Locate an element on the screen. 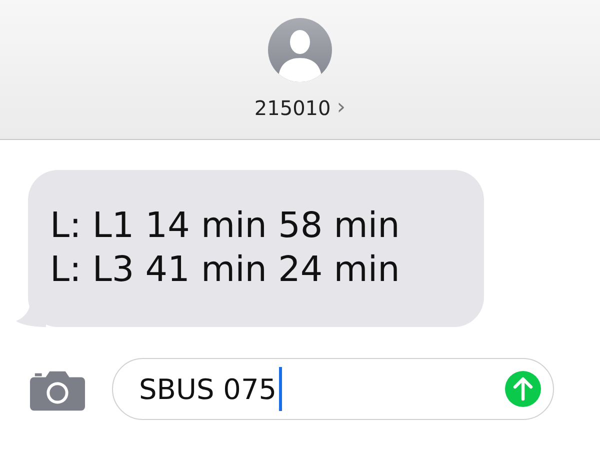 The image size is (600, 450). contact-name: 215010 is located at coordinates (292, 108).